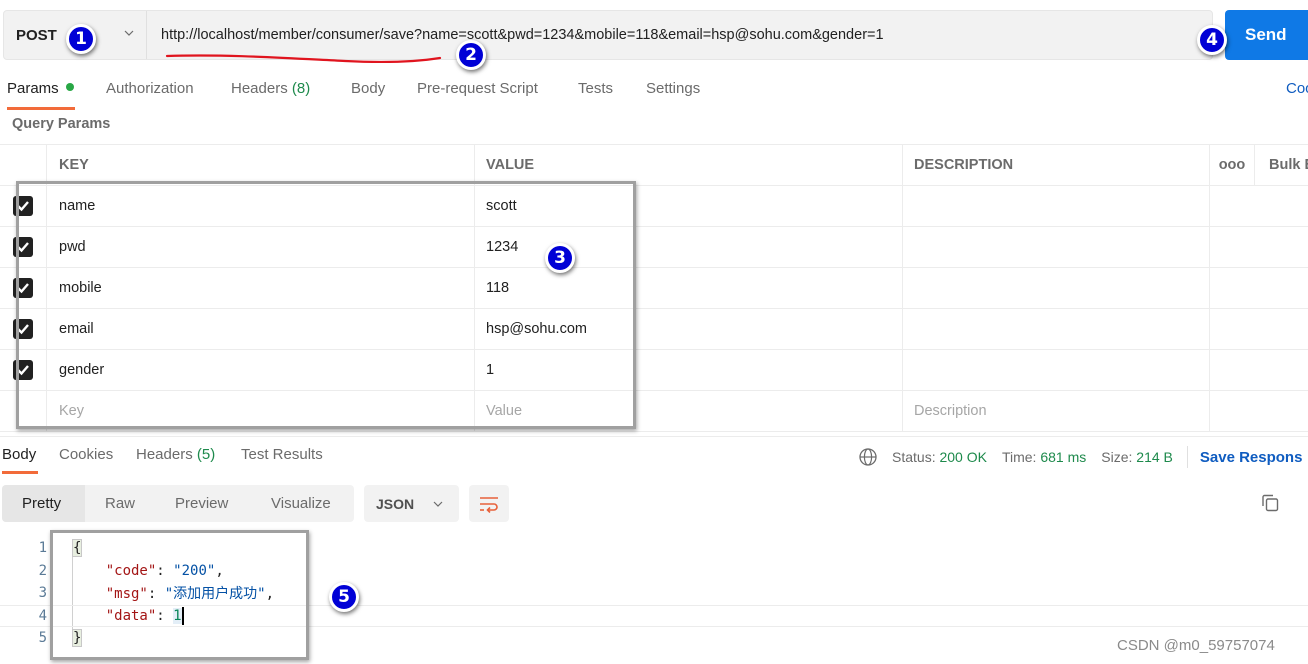  What do you see at coordinates (69, 87) in the screenshot?
I see `params-active-dot` at bounding box center [69, 87].